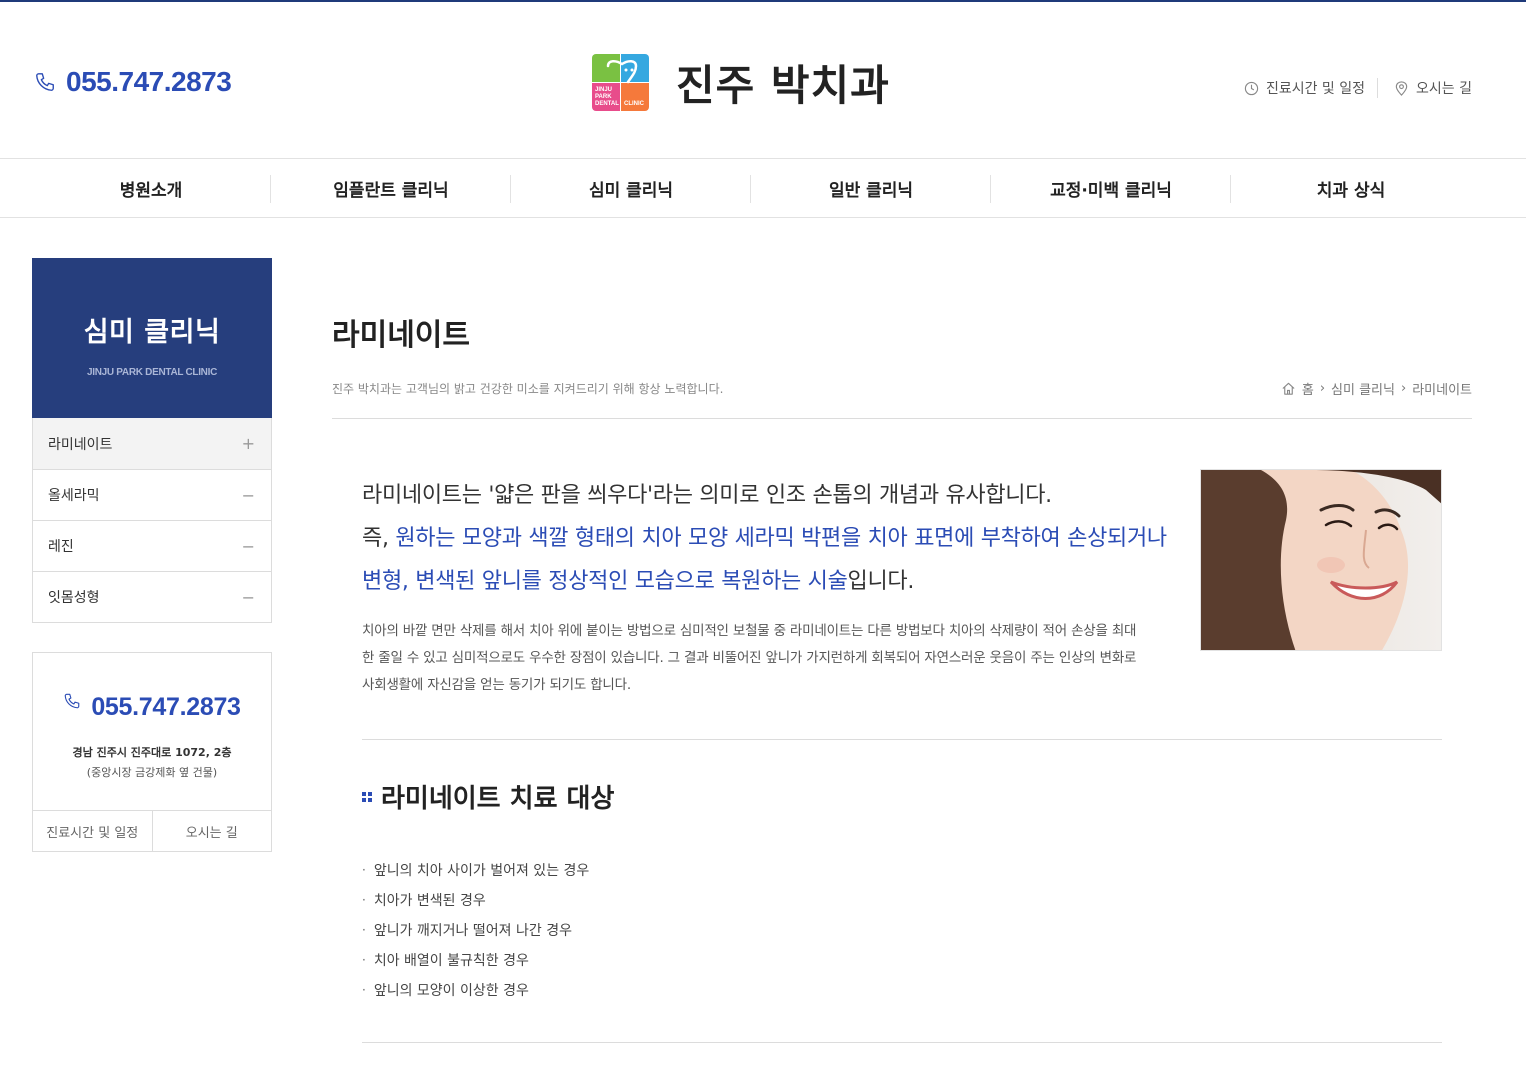 The image size is (1526, 1074). I want to click on sidebar-header: 심미 클리닉 JINJU PARK DENTAL CLINIC, so click(152, 338).